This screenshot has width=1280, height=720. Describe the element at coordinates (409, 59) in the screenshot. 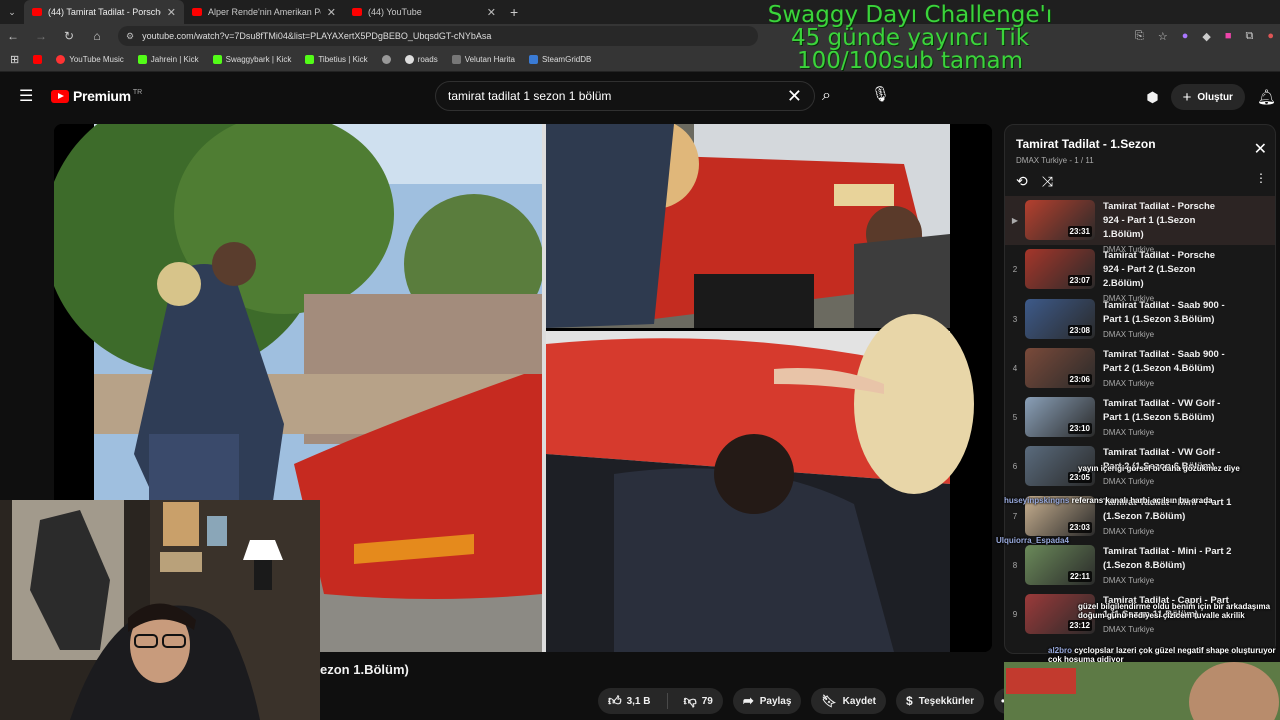

I see `roads-icon` at that location.